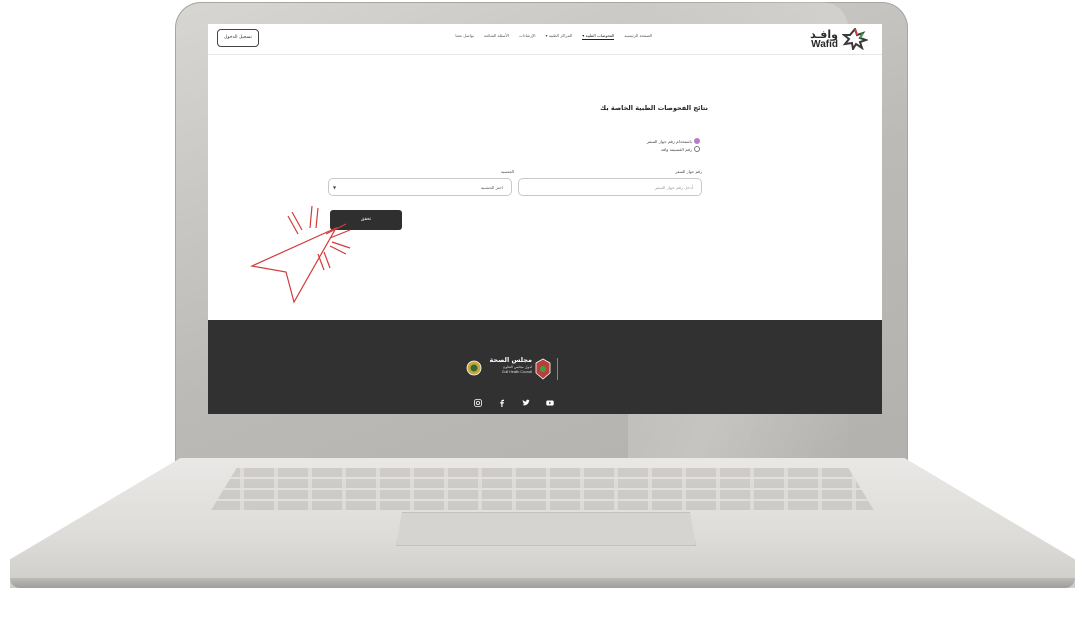 Image resolution: width=1085 pixels, height=618 pixels. What do you see at coordinates (558, 36) in the screenshot?
I see `nav-link-medical-centers: المراكز الطبية ▾` at bounding box center [558, 36].